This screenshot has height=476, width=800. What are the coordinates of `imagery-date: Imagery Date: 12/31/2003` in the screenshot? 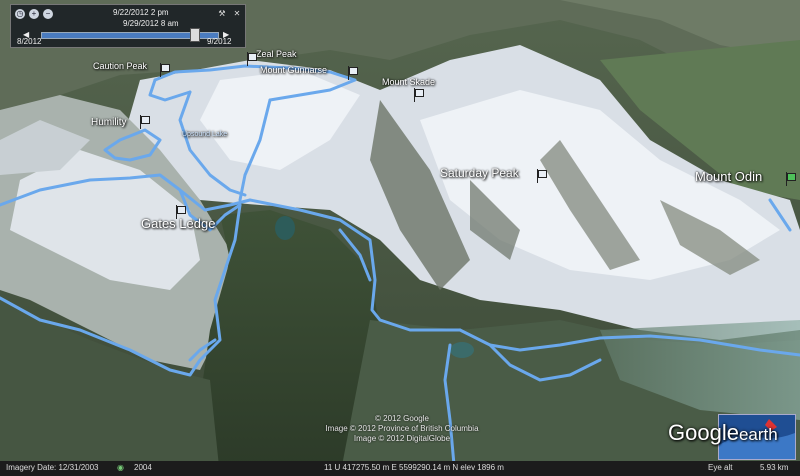 It's located at (52, 467).